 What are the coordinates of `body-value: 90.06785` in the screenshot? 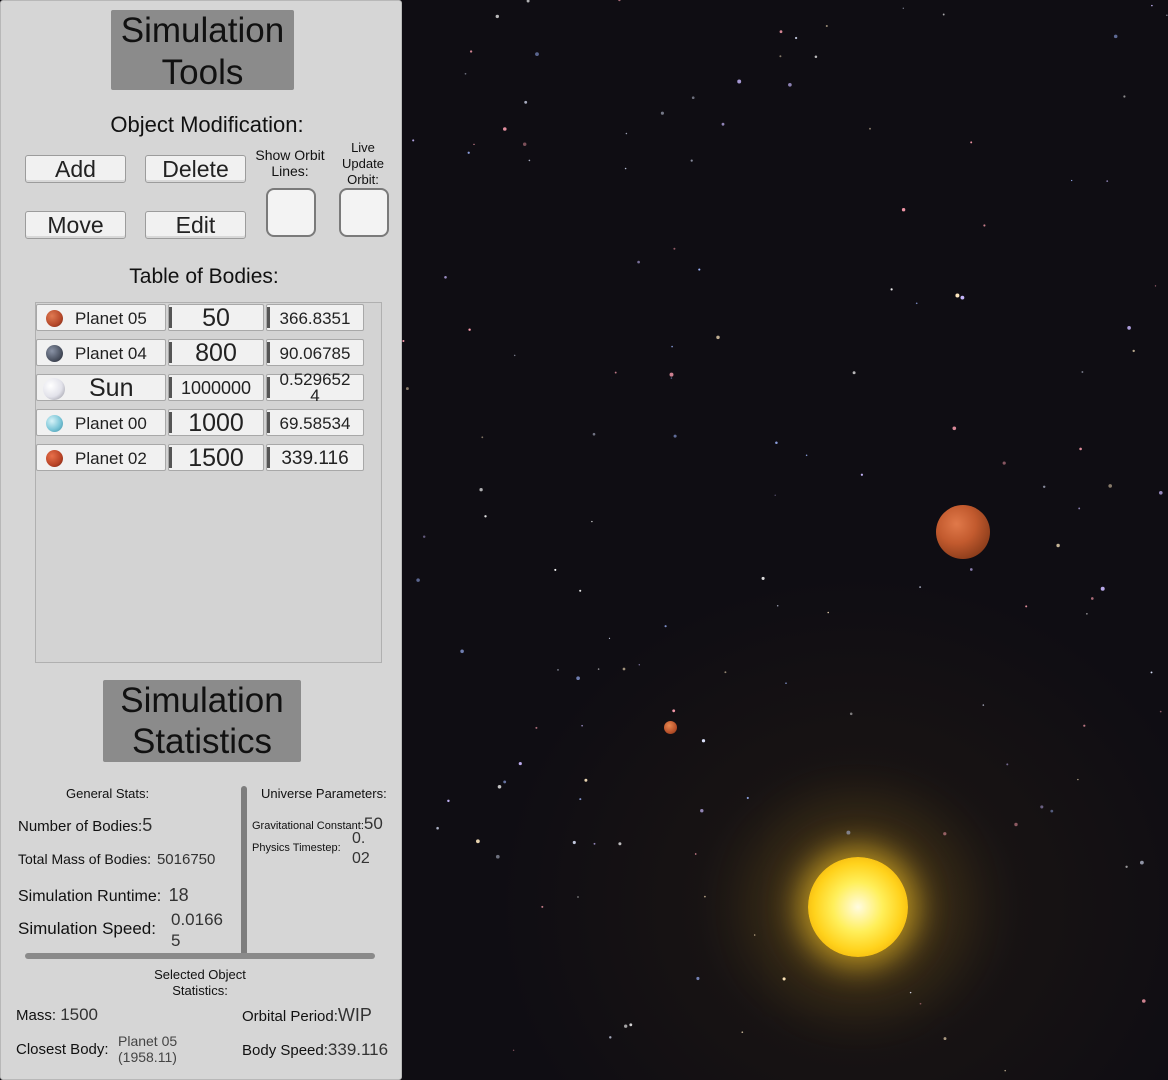 It's located at (315, 353).